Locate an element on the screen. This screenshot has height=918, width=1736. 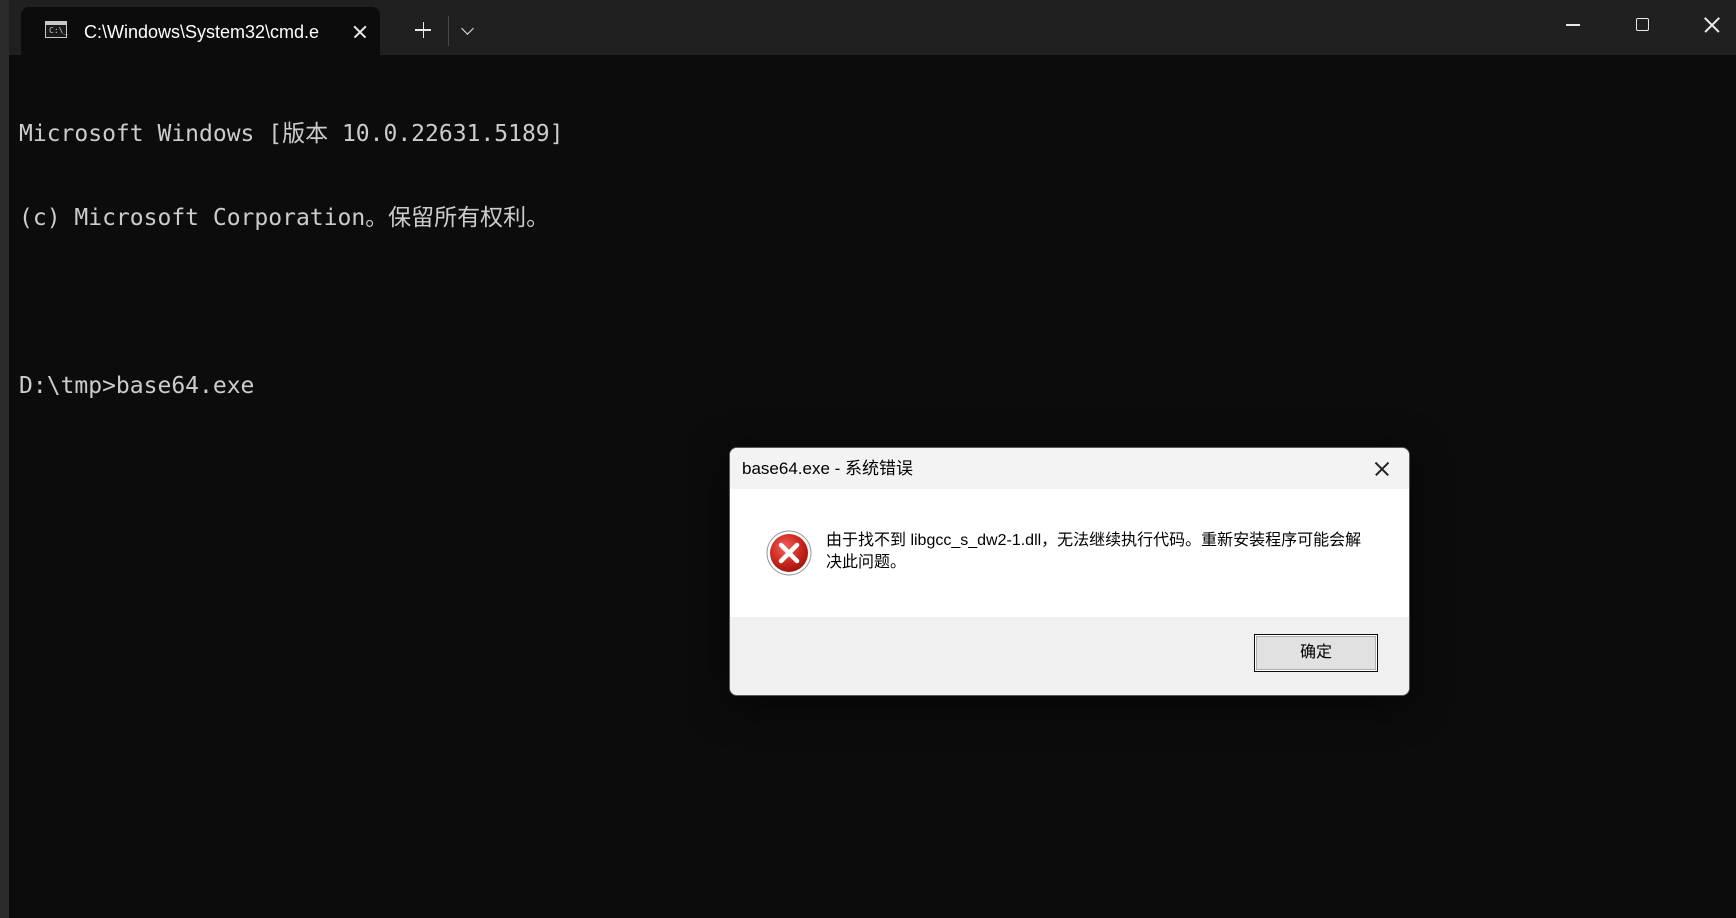
ok-button: 确定 is located at coordinates (1316, 653).